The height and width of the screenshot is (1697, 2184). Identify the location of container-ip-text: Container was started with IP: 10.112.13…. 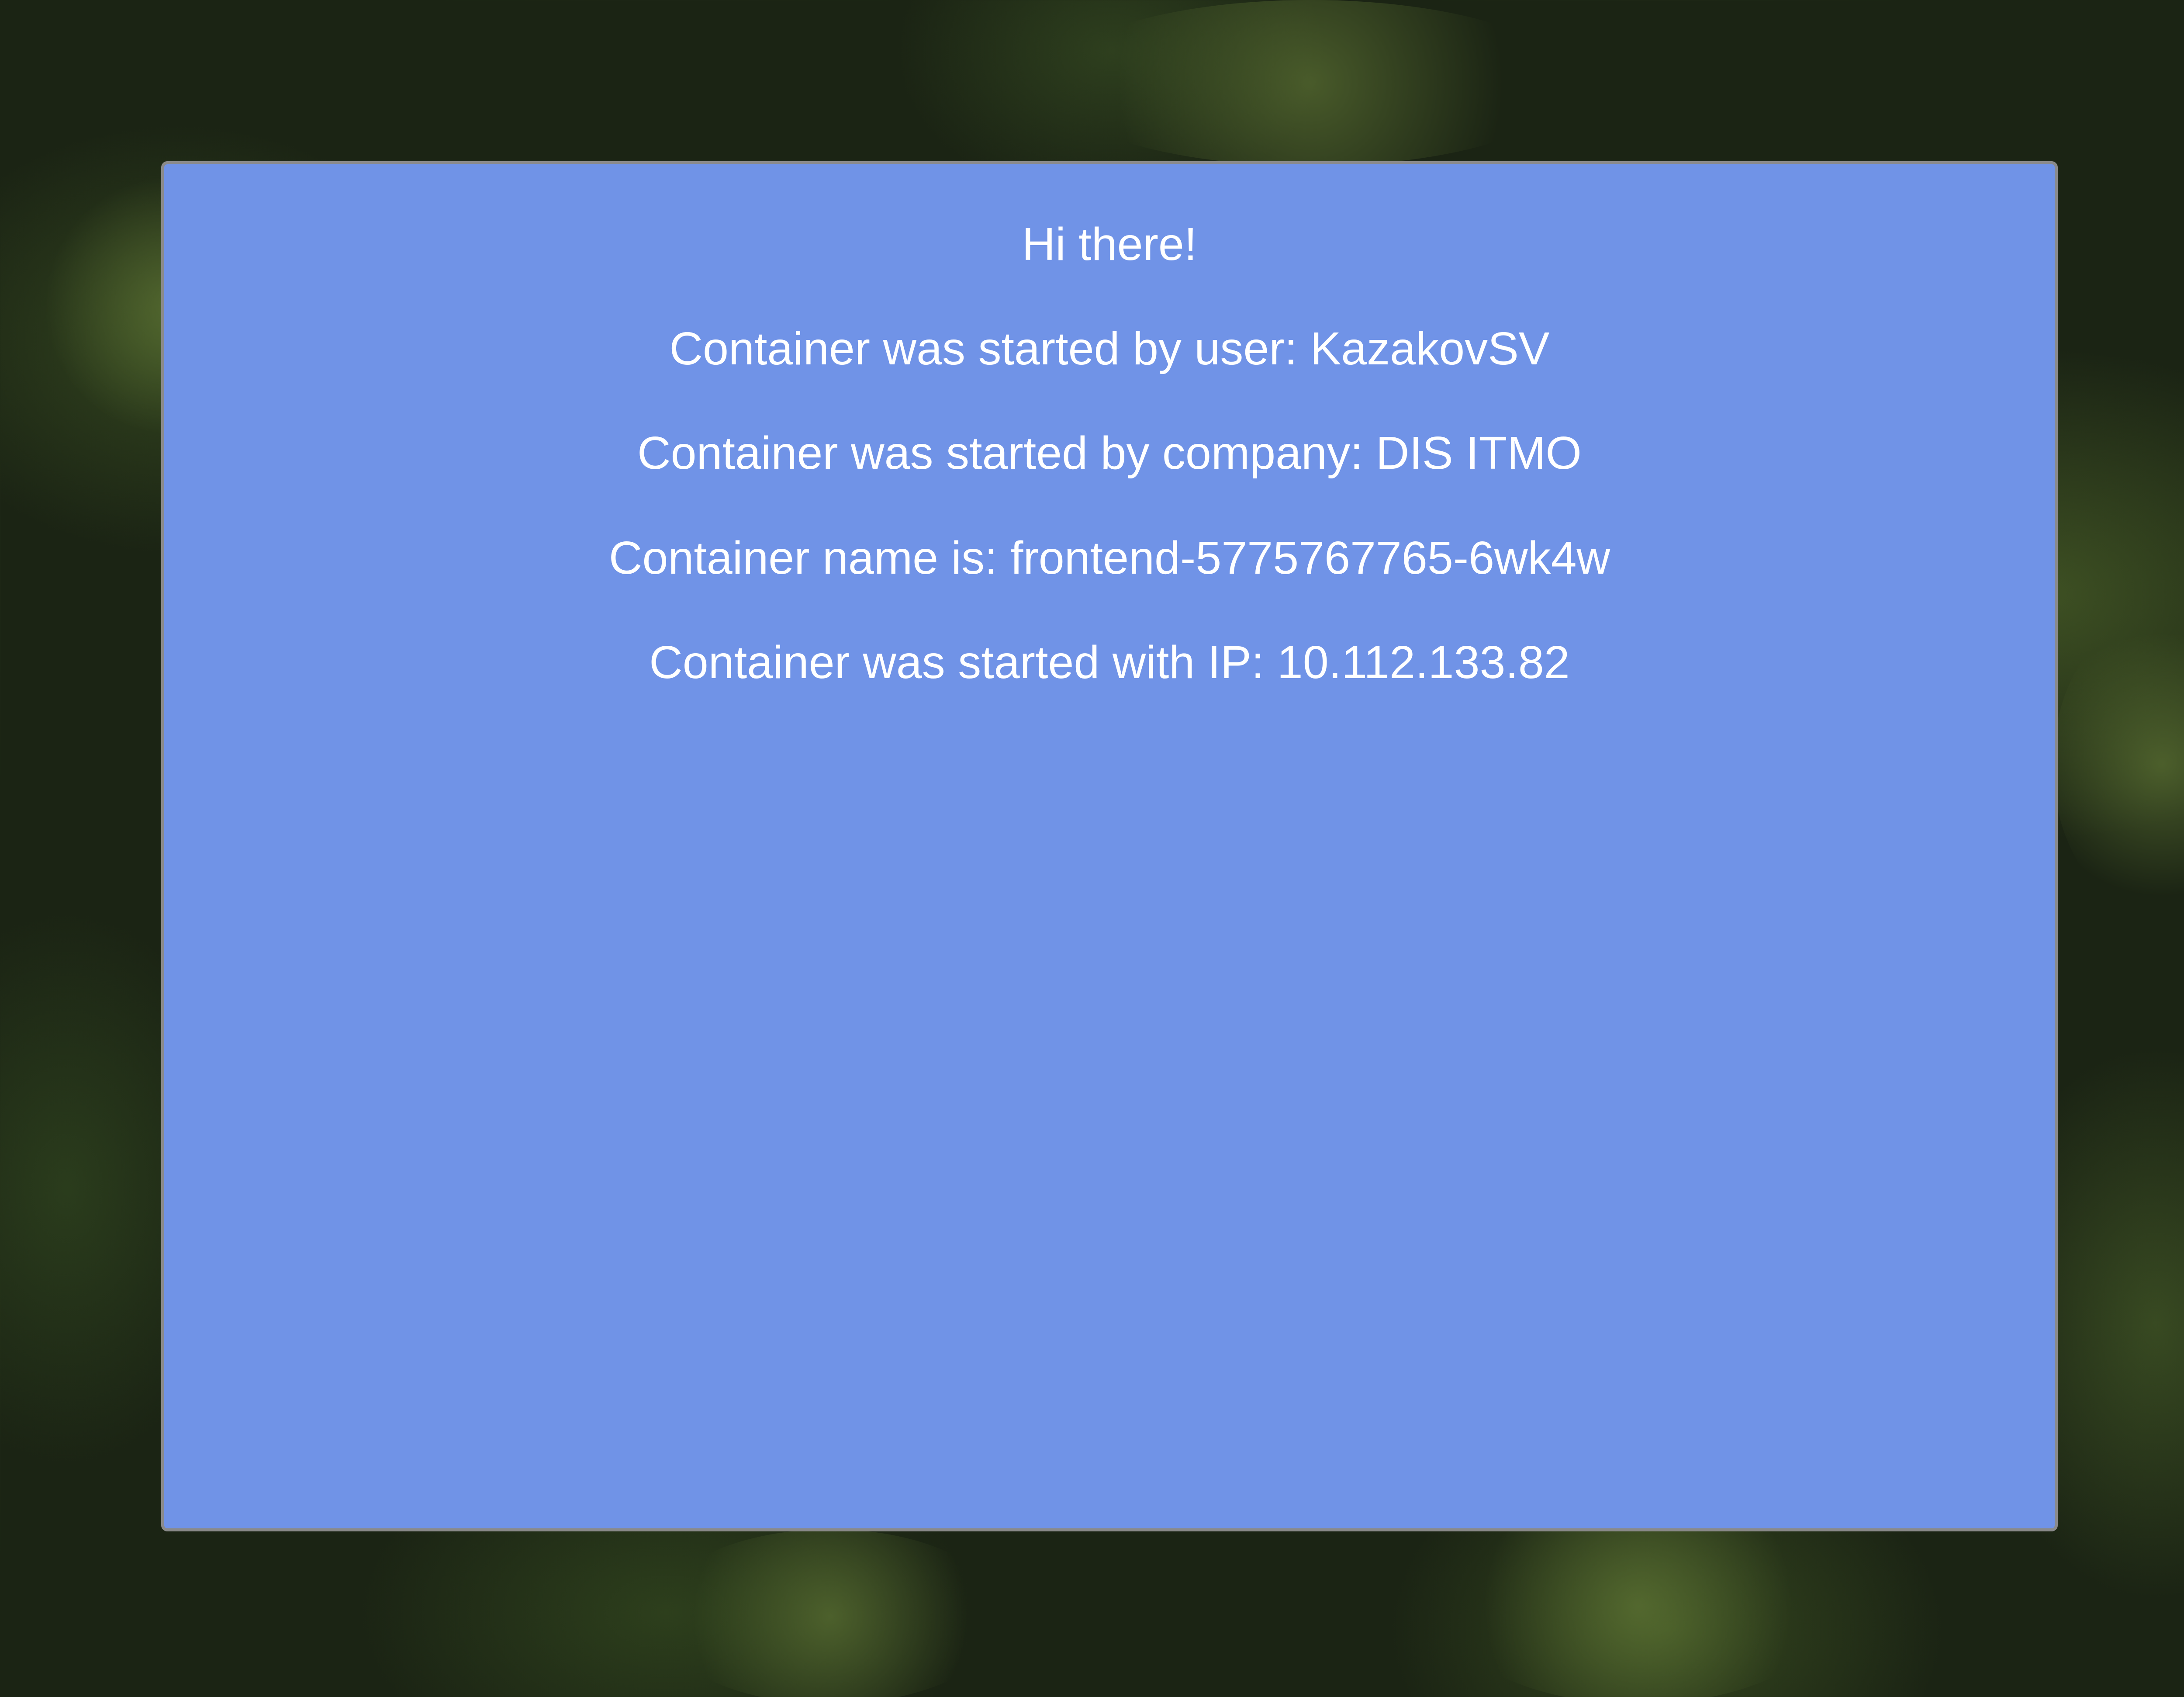
(1109, 662).